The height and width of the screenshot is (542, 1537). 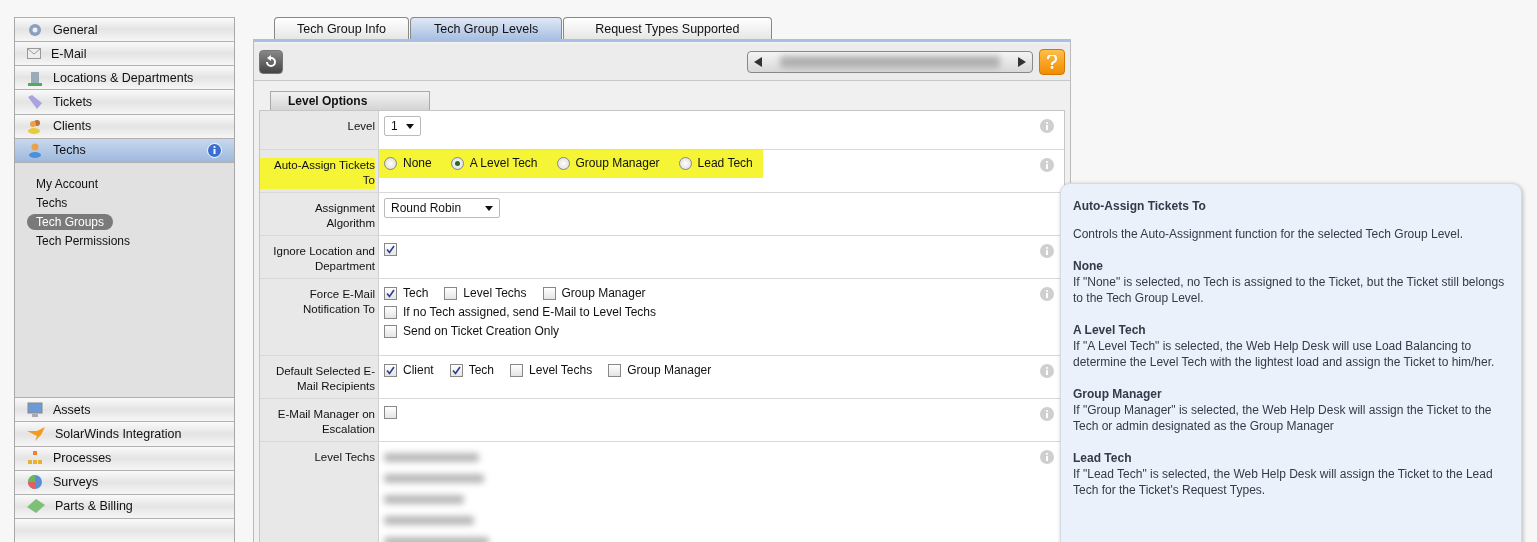 I want to click on tooltip-text: If "Lead Tech" is selected, the Web Help Desk will assign the Ticket to the Lead Tech for the Ticket's Request Types., so click(x=1283, y=482).